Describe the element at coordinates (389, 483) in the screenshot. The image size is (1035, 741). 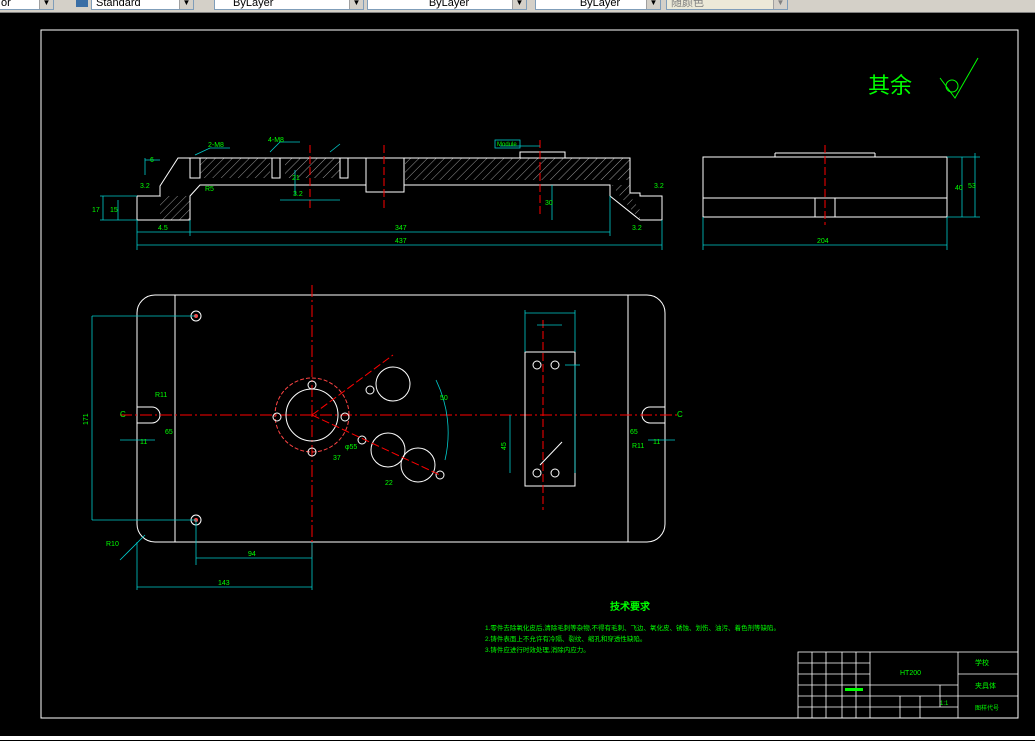
I see `dim-22: 22` at that location.